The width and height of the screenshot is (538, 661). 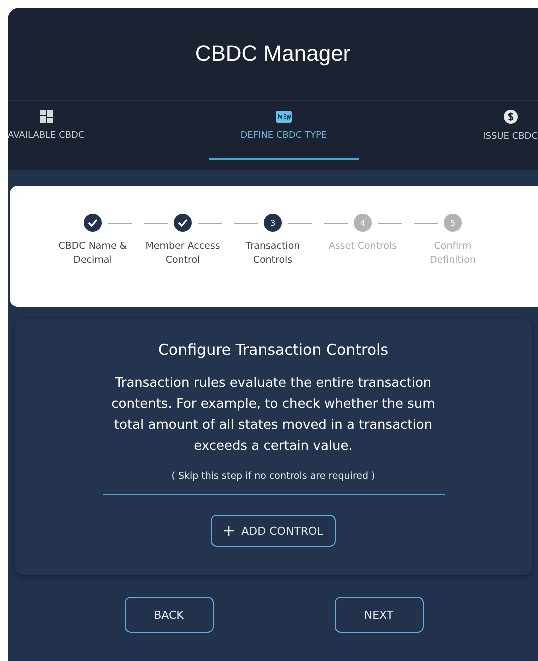 What do you see at coordinates (273, 54) in the screenshot?
I see `app-title: CBDC Manager` at bounding box center [273, 54].